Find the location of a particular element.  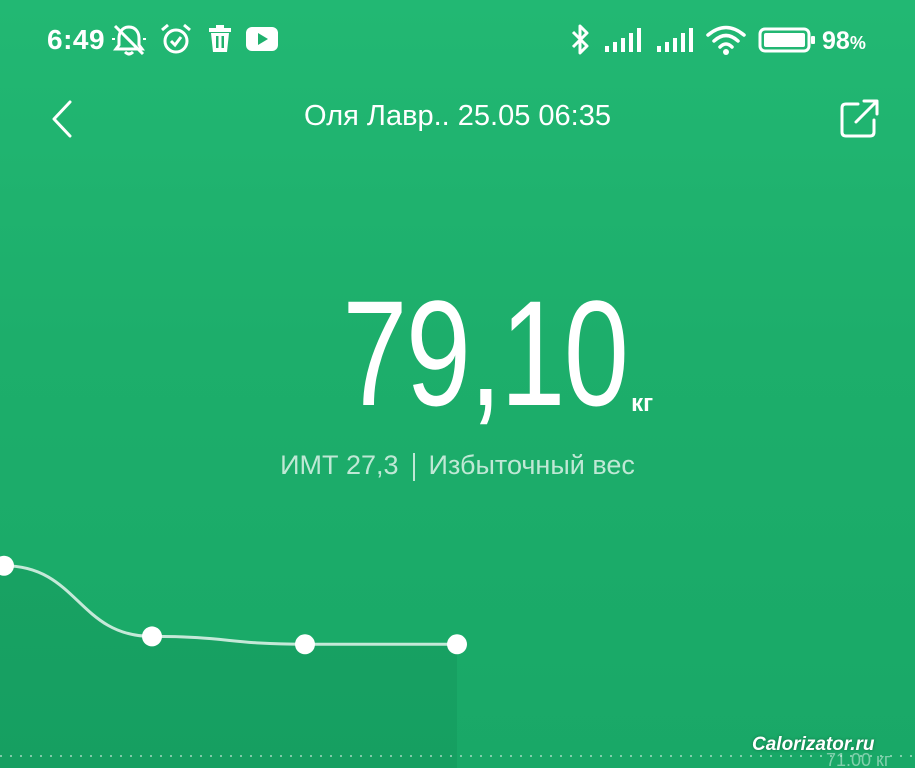

battery-percentage: 98% is located at coordinates (844, 41).